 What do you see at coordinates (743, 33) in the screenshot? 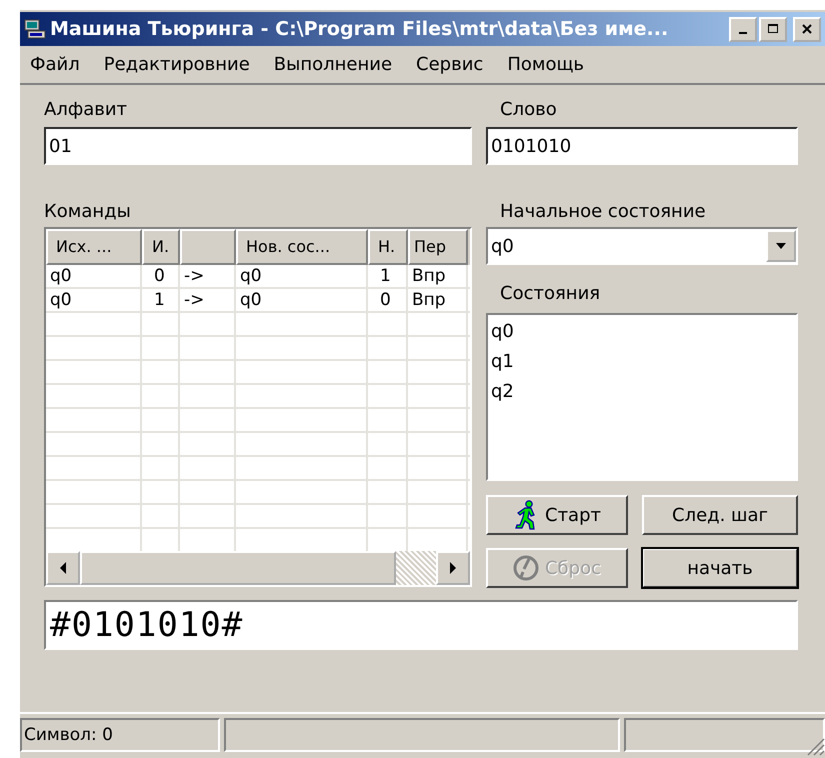
I see `minimize-icon` at bounding box center [743, 33].